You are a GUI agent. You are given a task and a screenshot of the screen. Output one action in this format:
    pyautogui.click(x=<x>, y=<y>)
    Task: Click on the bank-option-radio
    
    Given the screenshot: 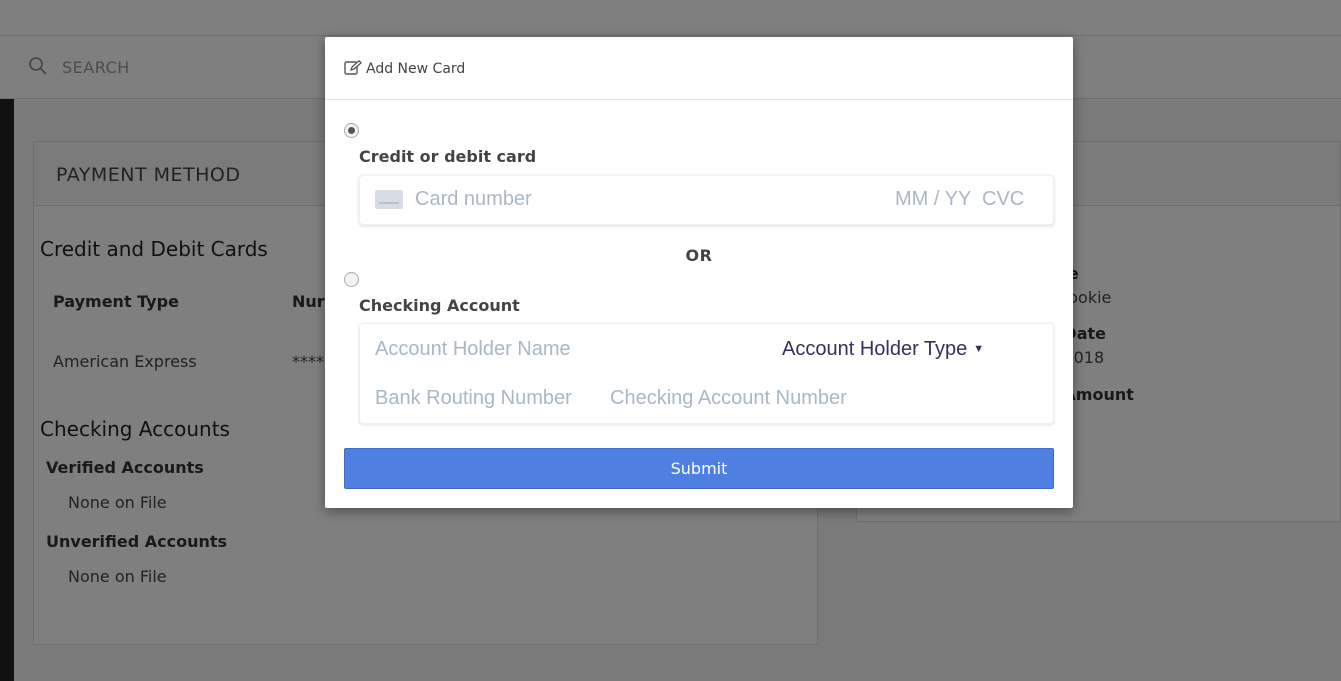 What is the action you would take?
    pyautogui.click(x=351, y=279)
    